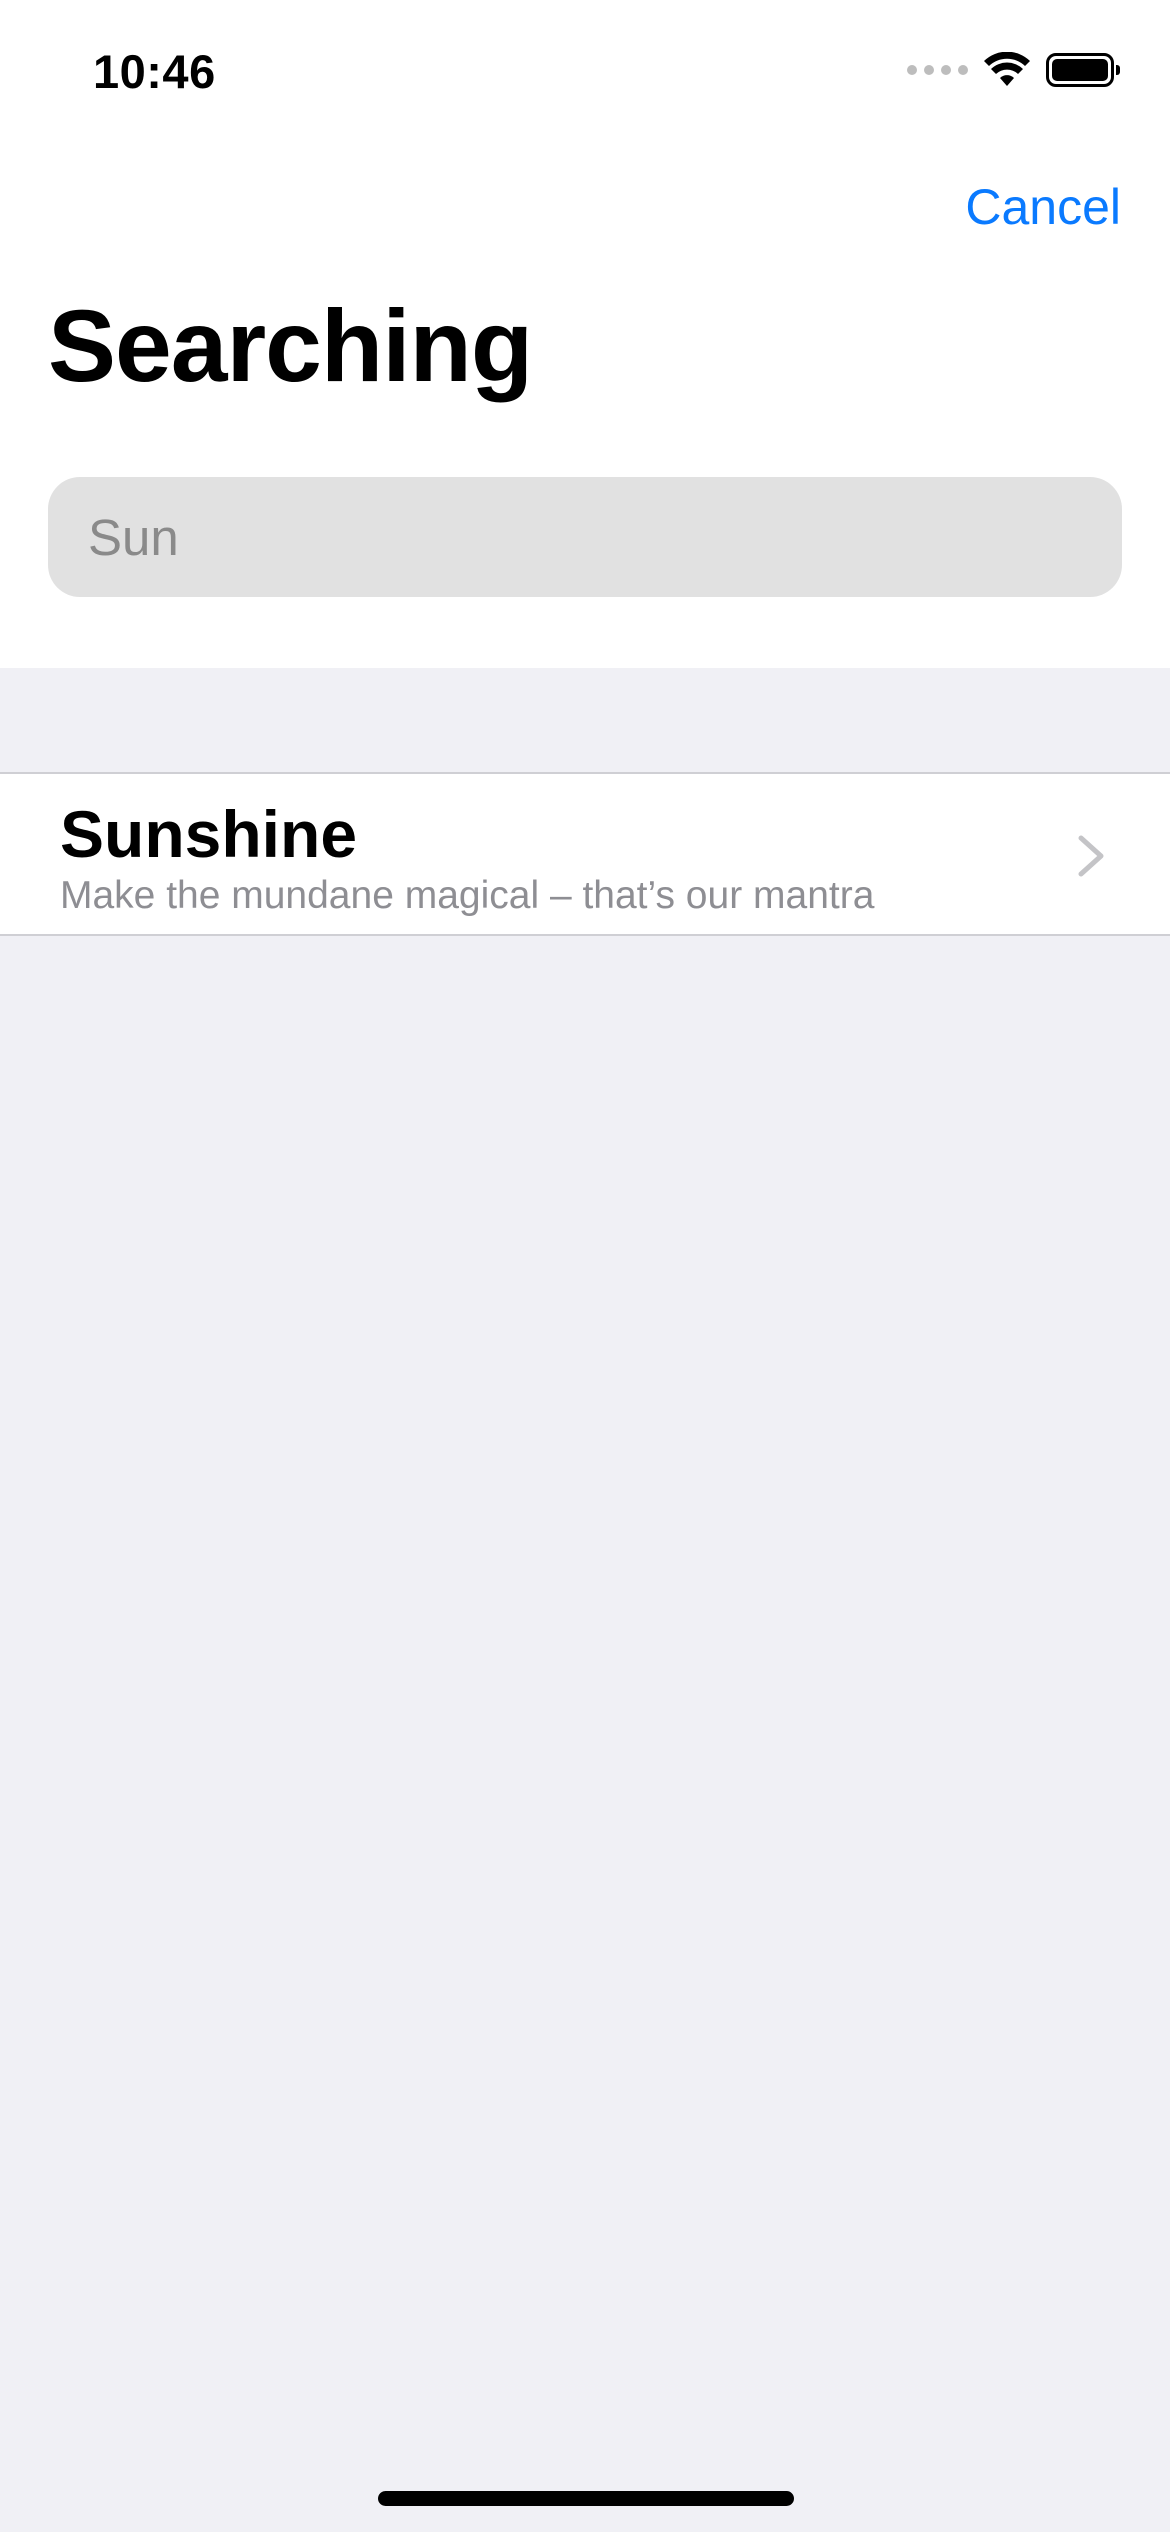 Image resolution: width=1170 pixels, height=2532 pixels. What do you see at coordinates (1091, 856) in the screenshot?
I see `chevron-right-icon` at bounding box center [1091, 856].